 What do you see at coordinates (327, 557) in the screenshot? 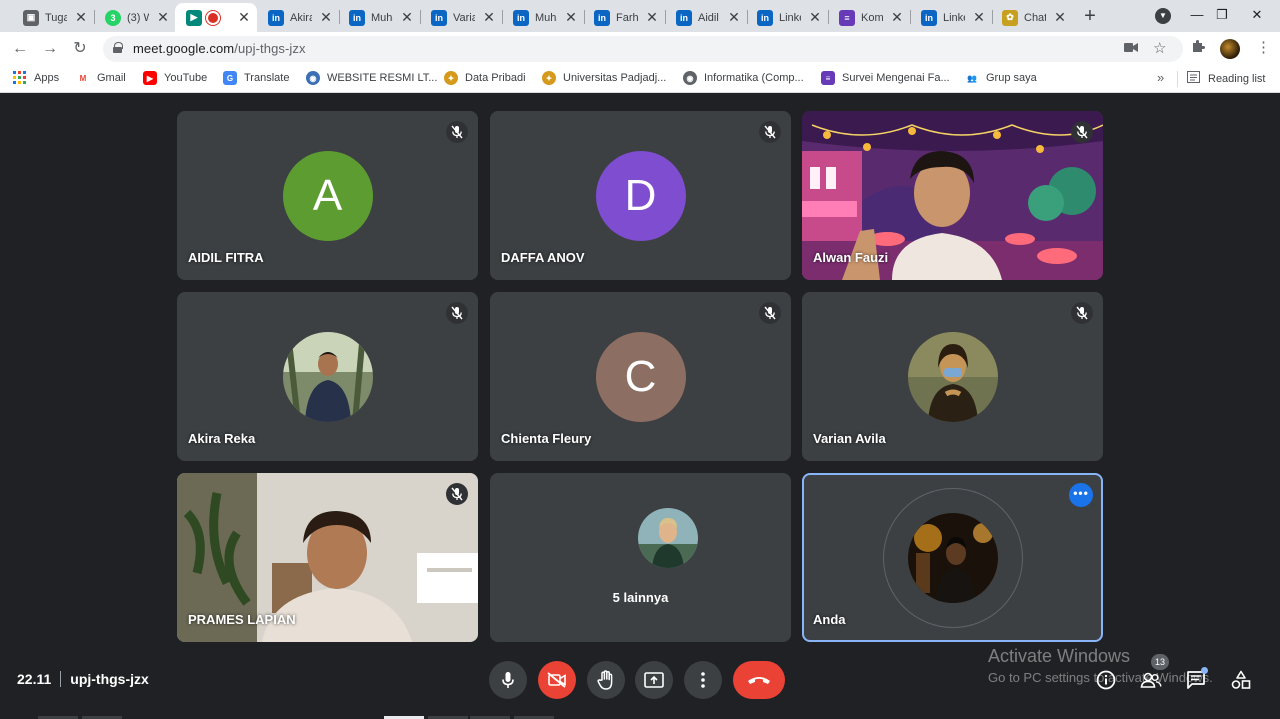
I see `participant-tile: PRAMES LAPIAN` at bounding box center [327, 557].